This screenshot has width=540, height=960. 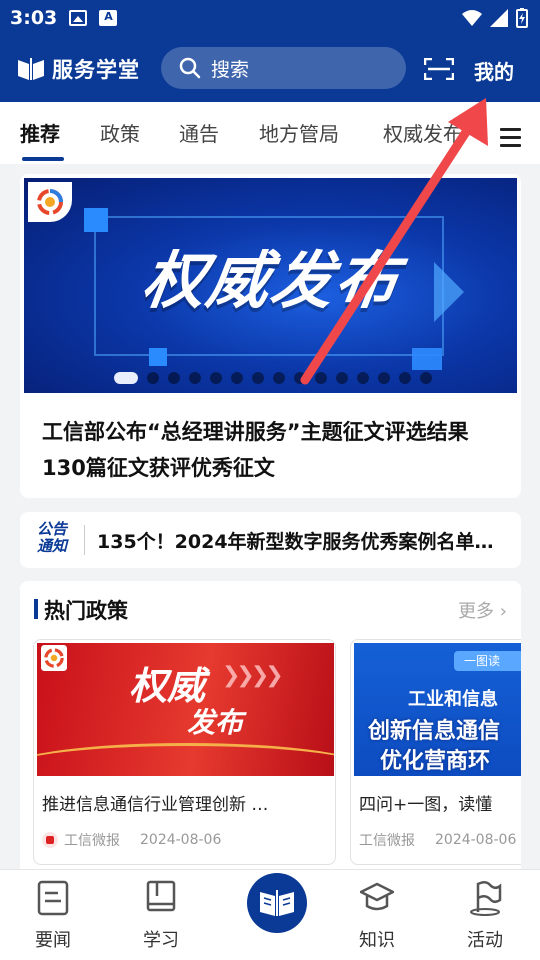 What do you see at coordinates (482, 610) in the screenshot?
I see `more-link: 更多 ›` at bounding box center [482, 610].